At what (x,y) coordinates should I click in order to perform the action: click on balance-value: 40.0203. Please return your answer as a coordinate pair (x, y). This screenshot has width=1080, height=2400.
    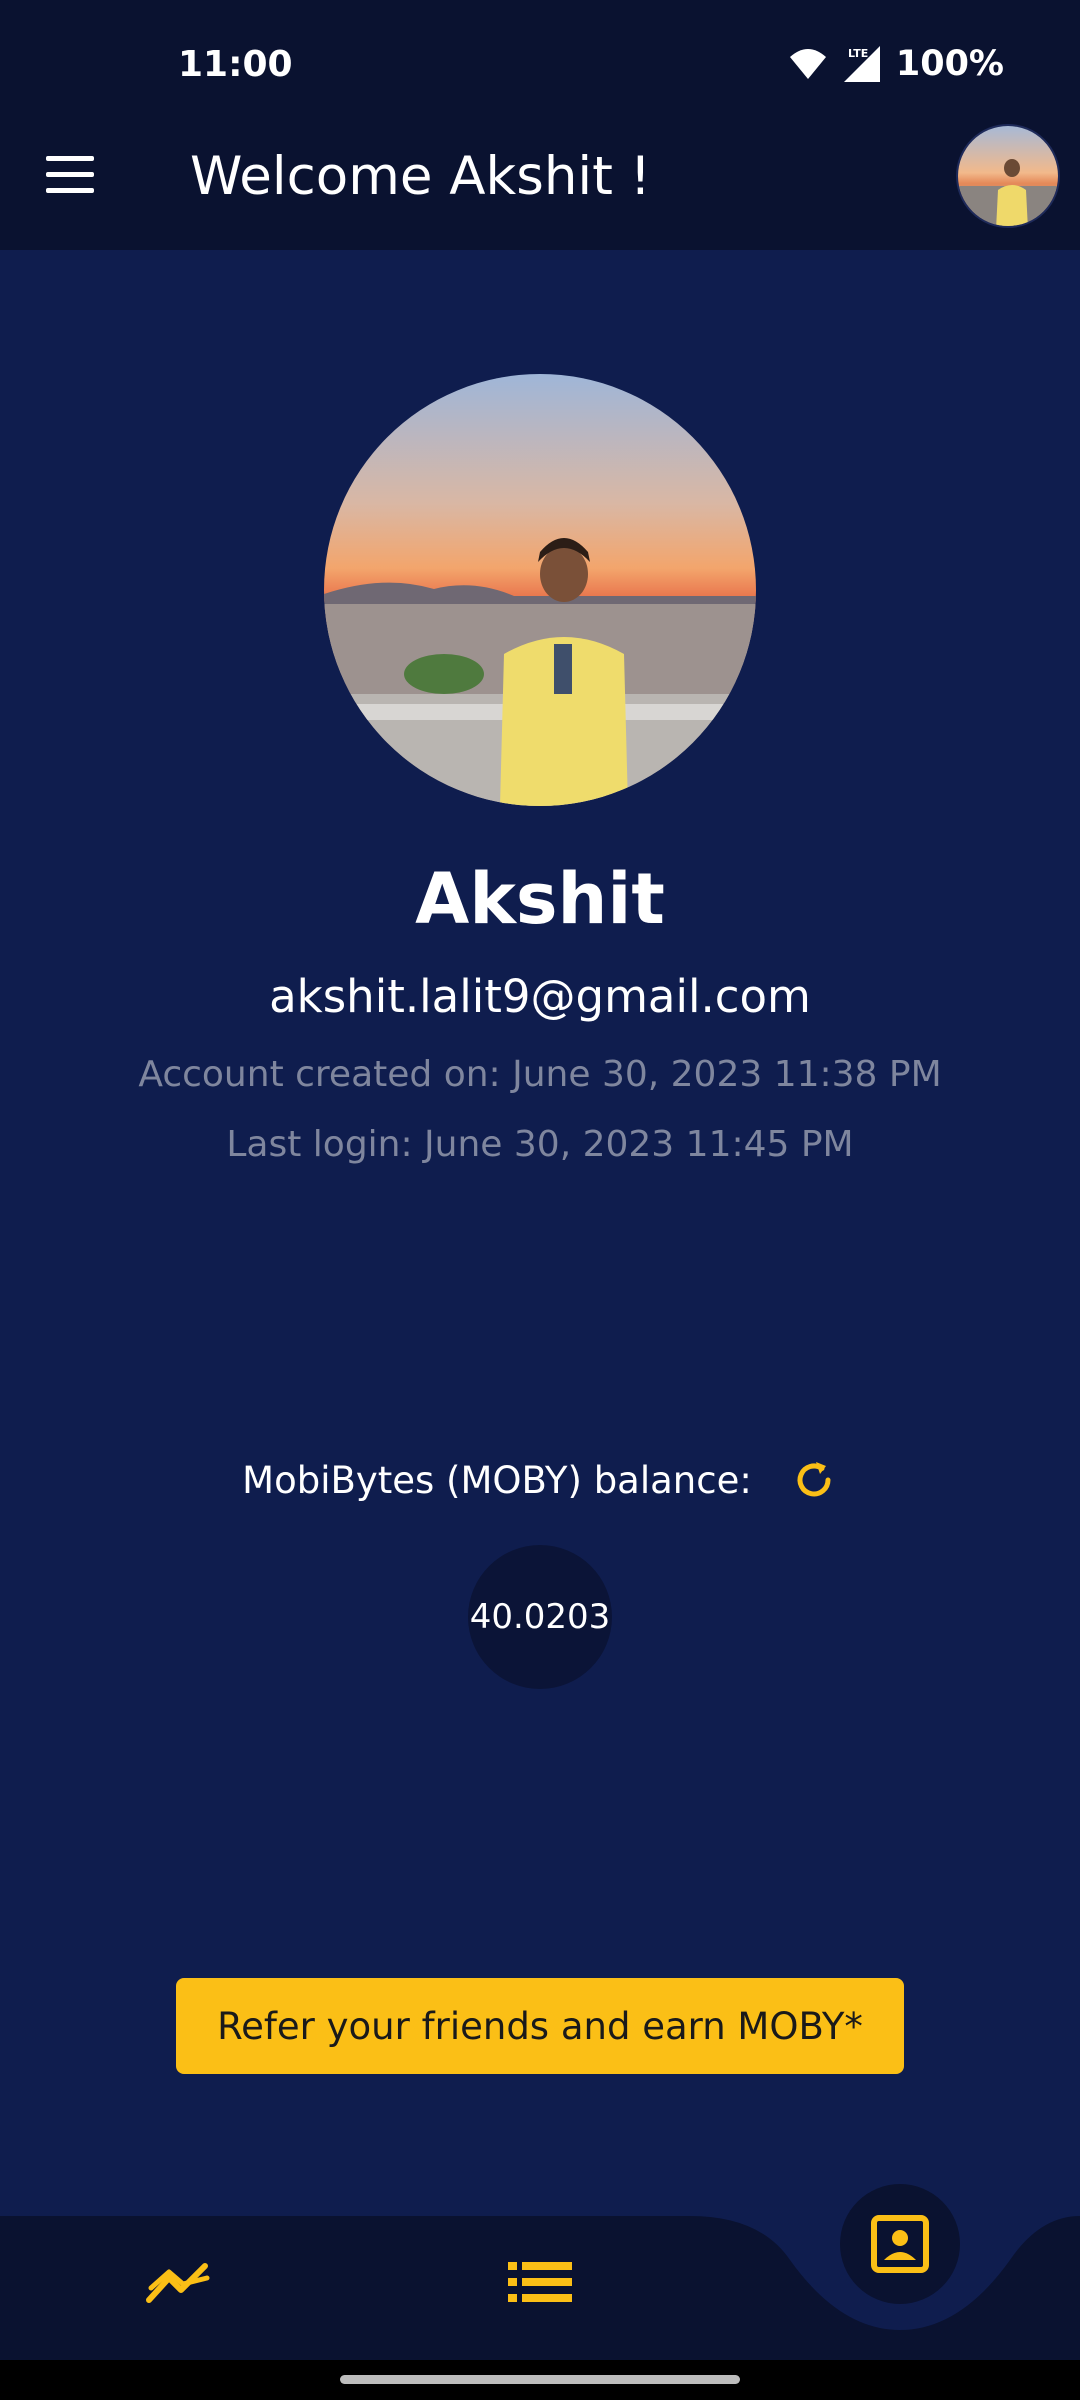
    Looking at the image, I should click on (540, 1617).